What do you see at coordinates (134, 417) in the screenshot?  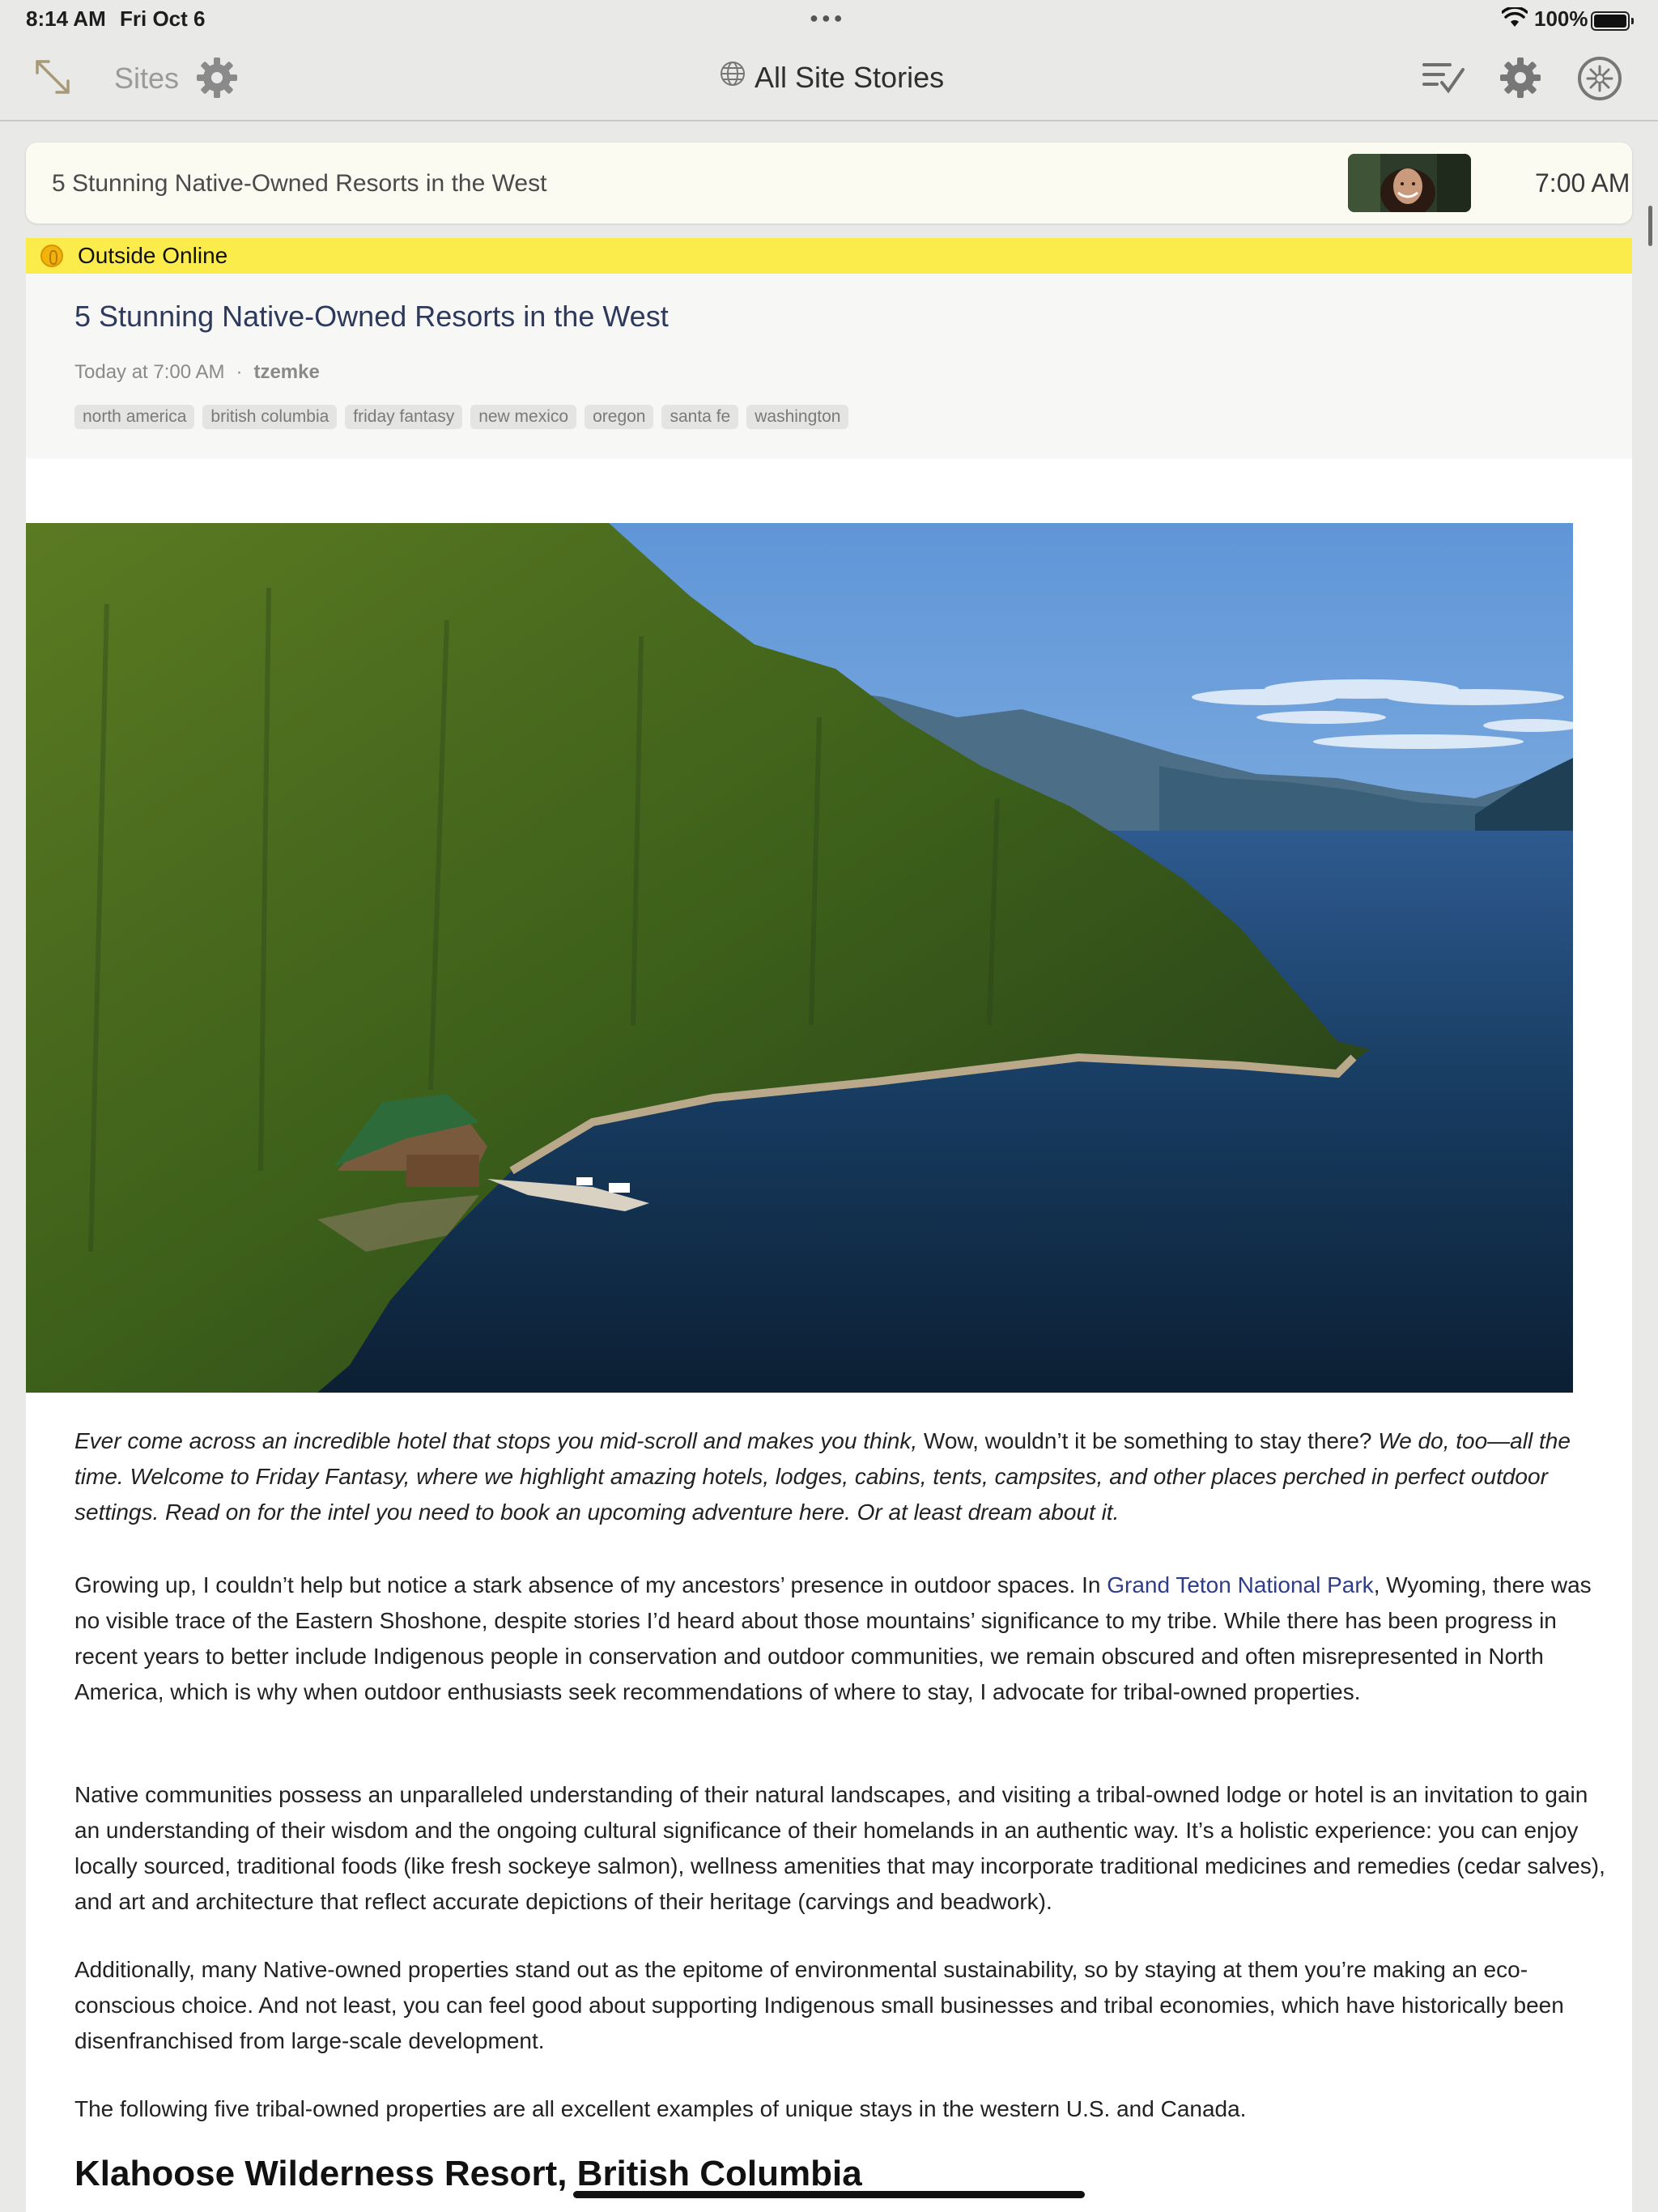 I see `tag: north america` at bounding box center [134, 417].